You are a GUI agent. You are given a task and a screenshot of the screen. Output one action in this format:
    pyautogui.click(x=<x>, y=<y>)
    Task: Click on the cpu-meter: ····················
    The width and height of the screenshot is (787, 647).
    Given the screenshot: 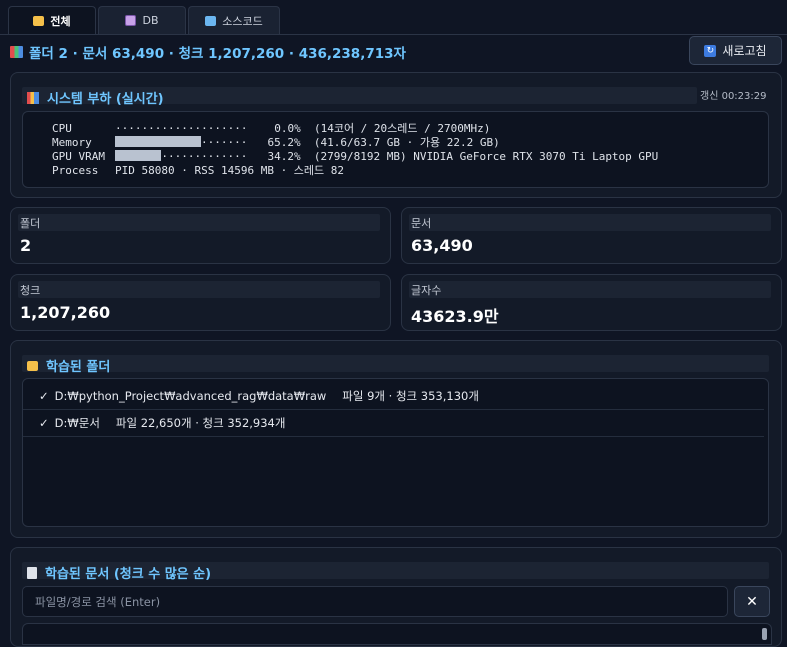 What is the action you would take?
    pyautogui.click(x=181, y=128)
    